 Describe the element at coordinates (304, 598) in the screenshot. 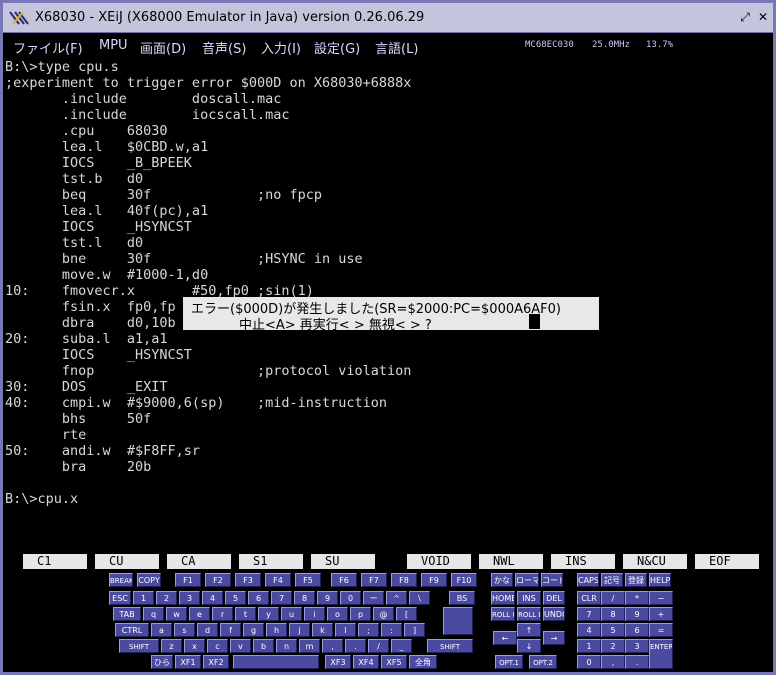

I see `key-8-r1-8: 8` at that location.